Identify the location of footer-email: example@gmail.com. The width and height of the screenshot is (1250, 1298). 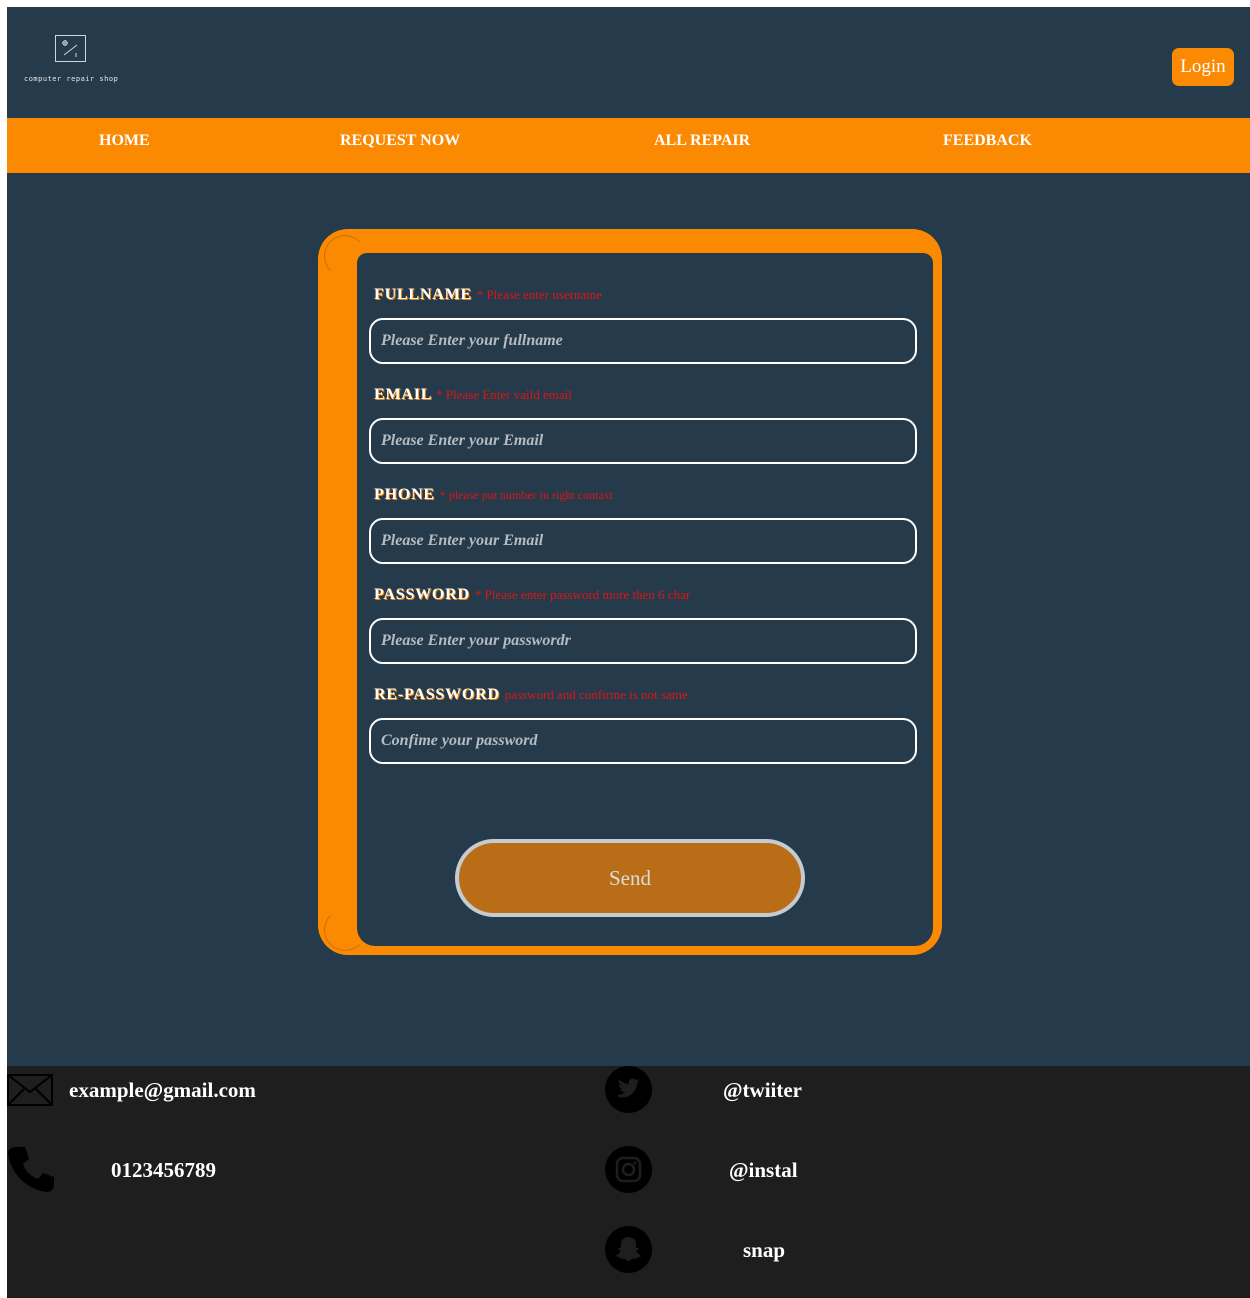
(162, 1090).